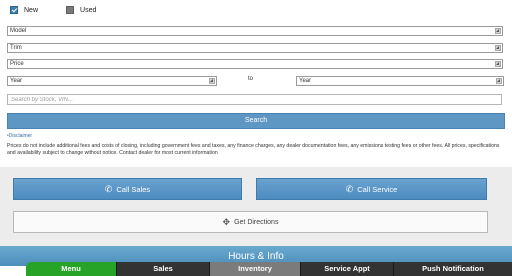 This screenshot has width=512, height=276. What do you see at coordinates (377, 189) in the screenshot?
I see `call-service-label: Call Service` at bounding box center [377, 189].